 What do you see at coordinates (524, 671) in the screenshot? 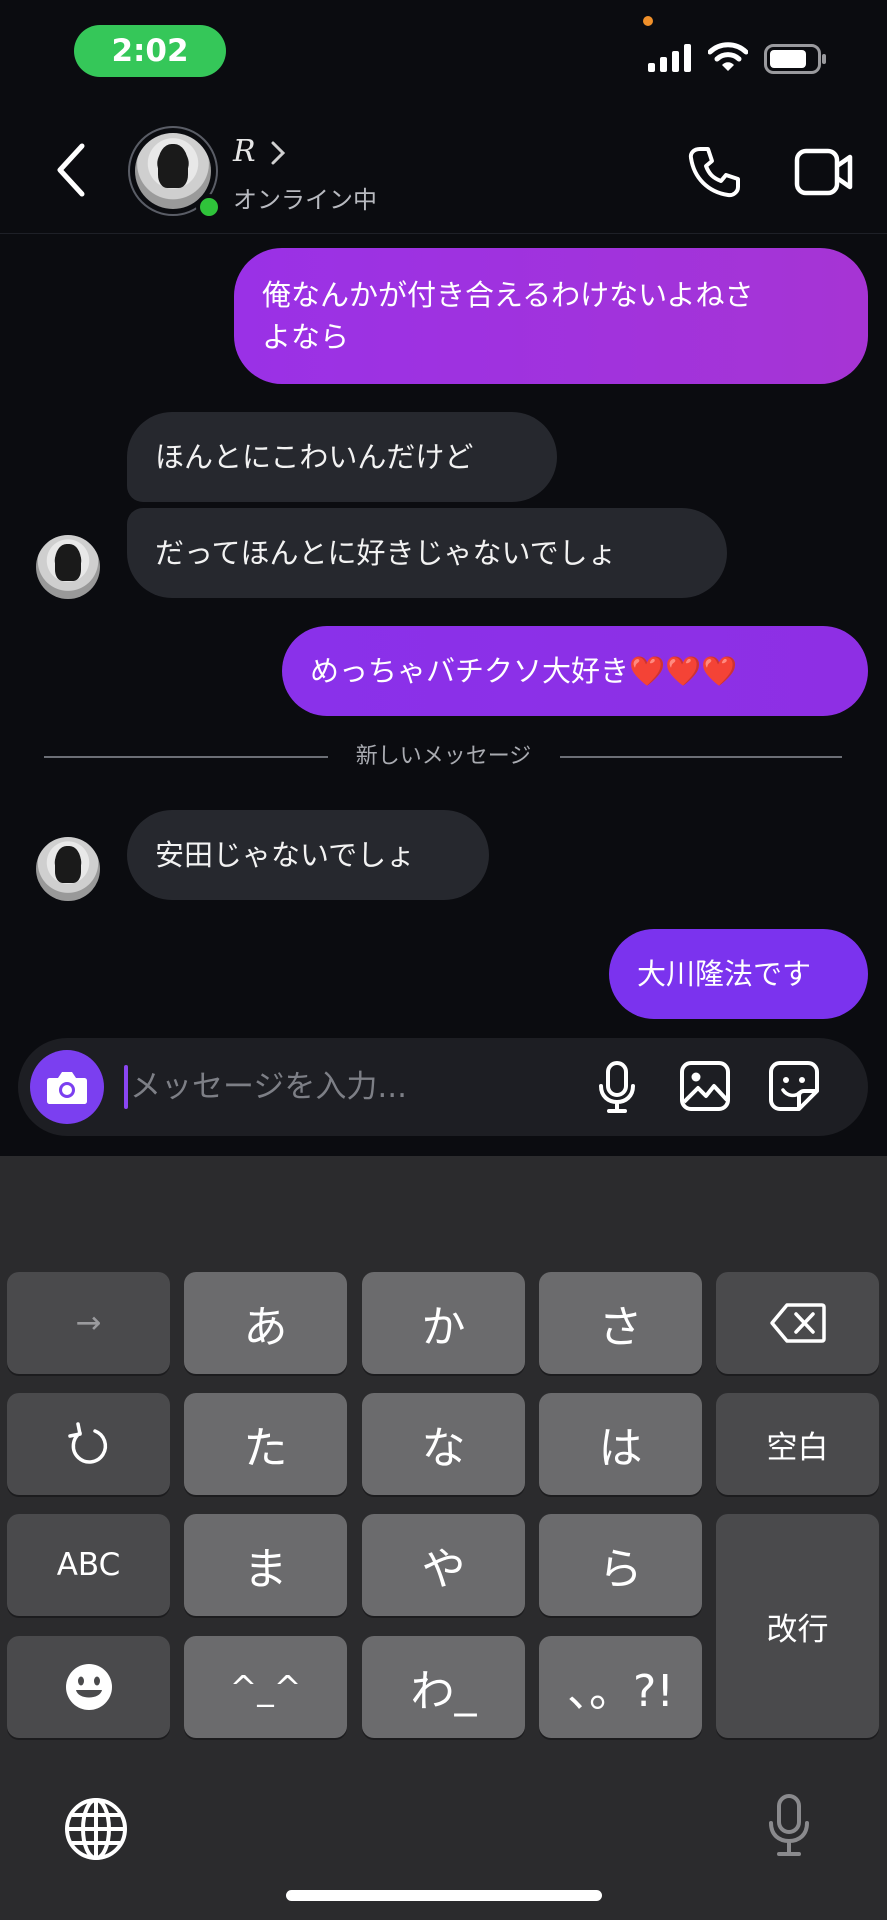
I see `message-text: めっちゃバチクソ大好き❤️❤️❤️` at bounding box center [524, 671].